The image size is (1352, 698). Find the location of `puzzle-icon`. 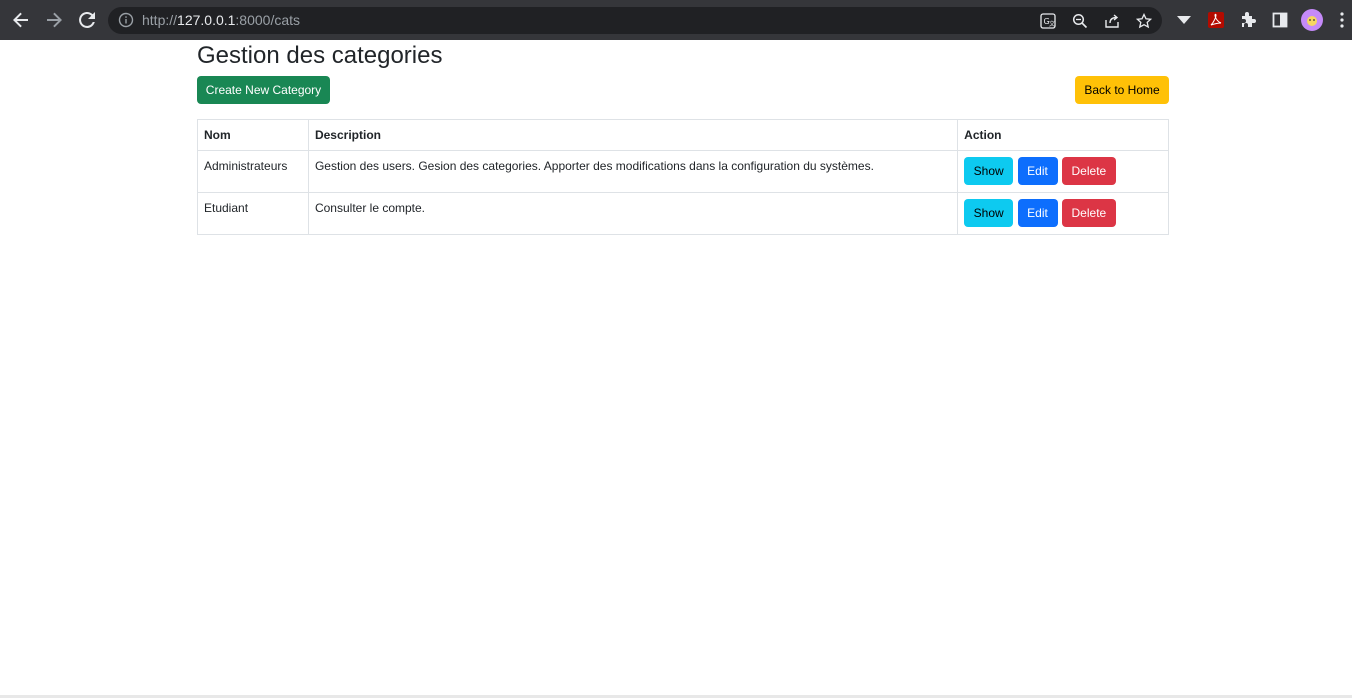

puzzle-icon is located at coordinates (1248, 20).